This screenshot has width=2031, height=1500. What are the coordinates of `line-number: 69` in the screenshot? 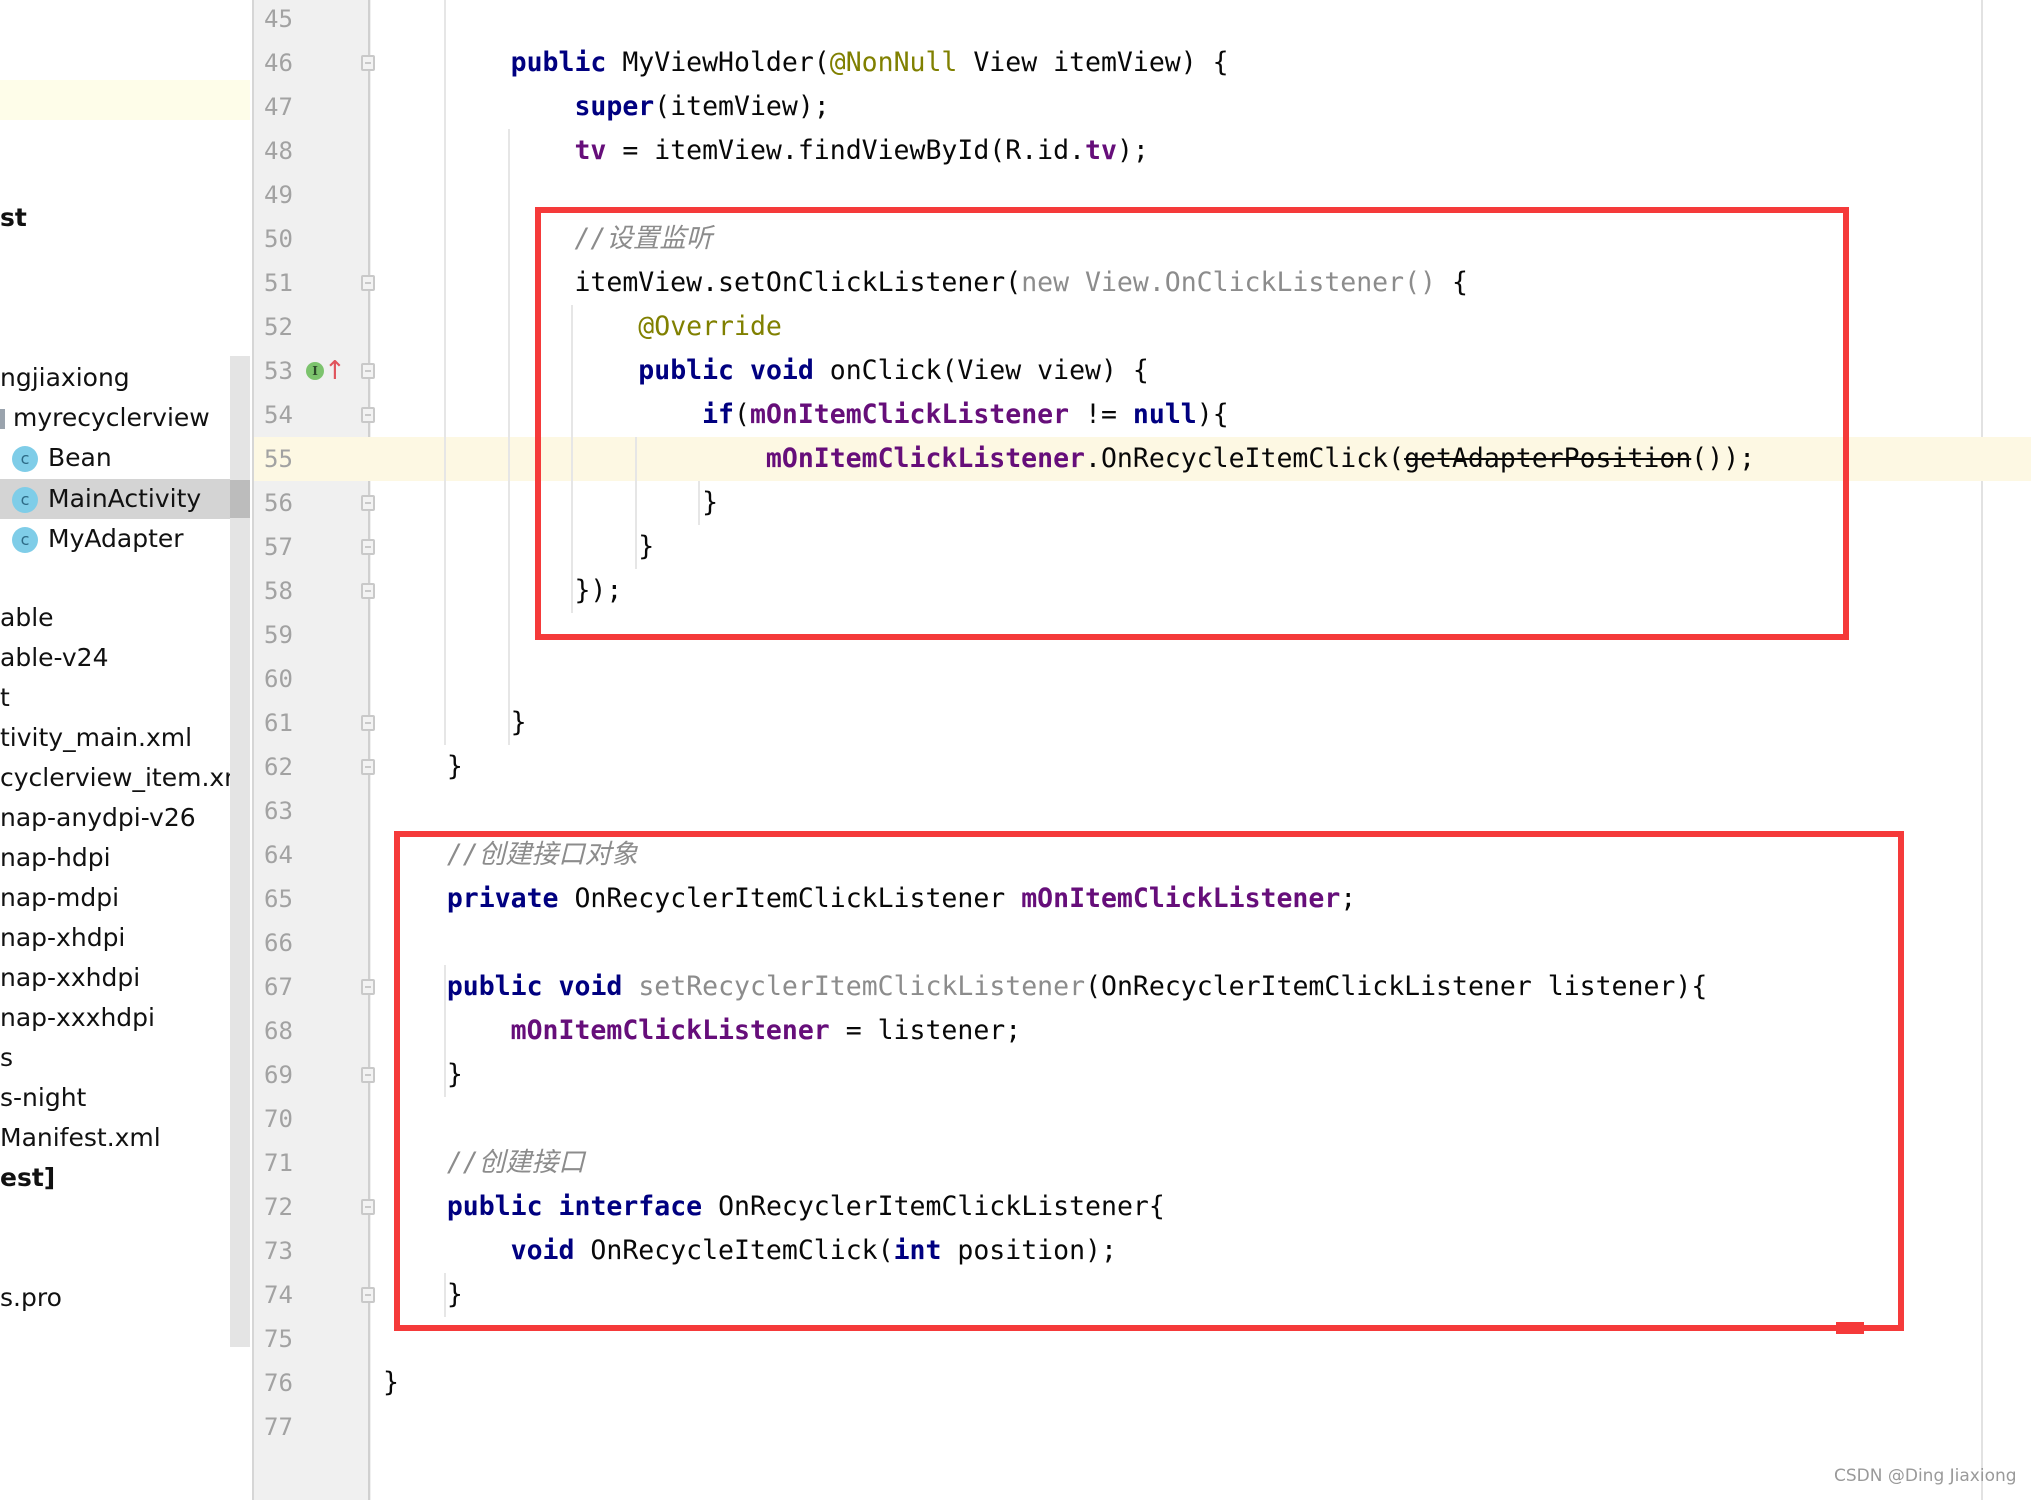 It's located at (294, 1075).